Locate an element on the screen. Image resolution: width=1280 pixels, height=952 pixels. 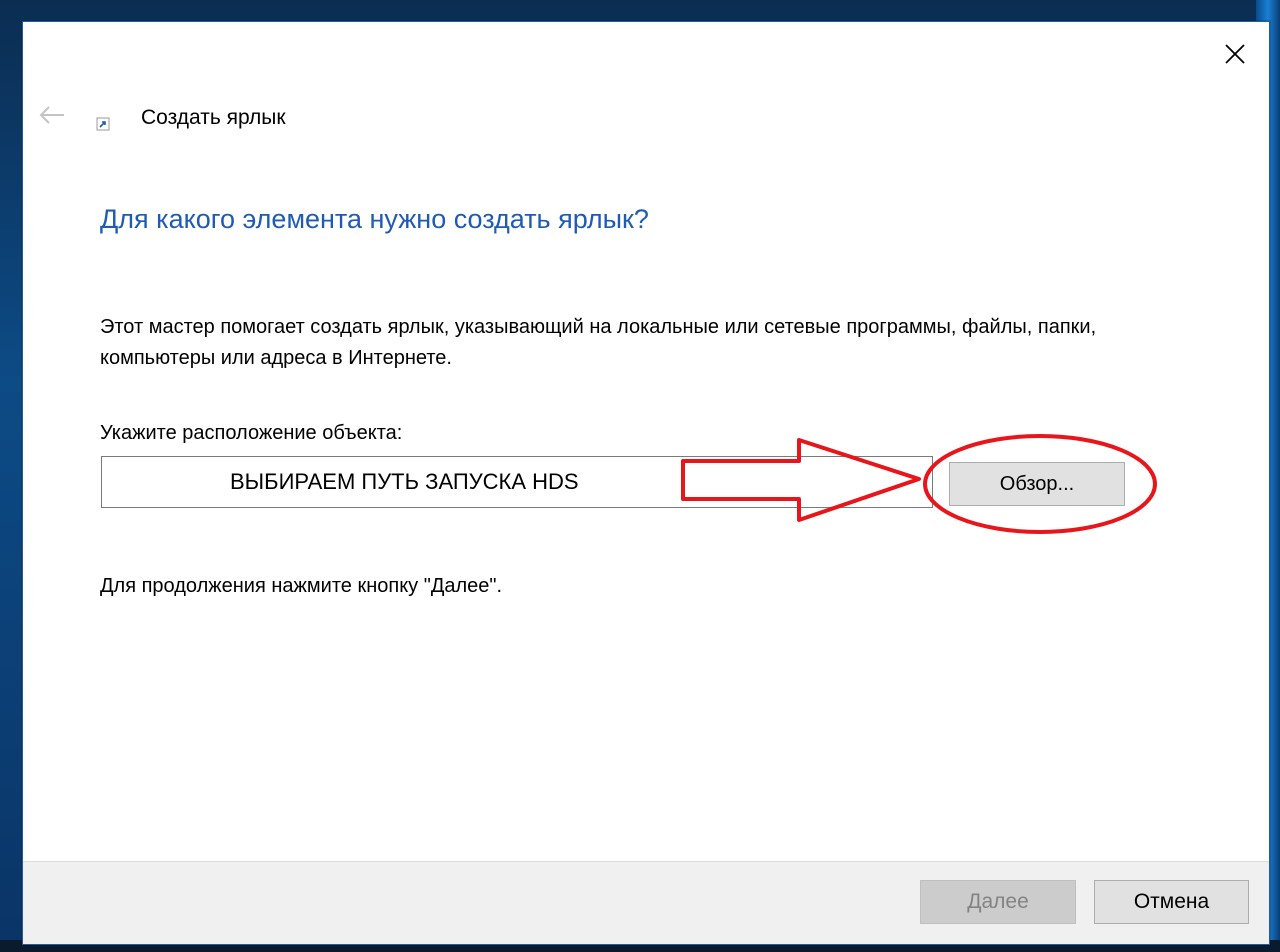
shortcut-icon is located at coordinates (103, 124).